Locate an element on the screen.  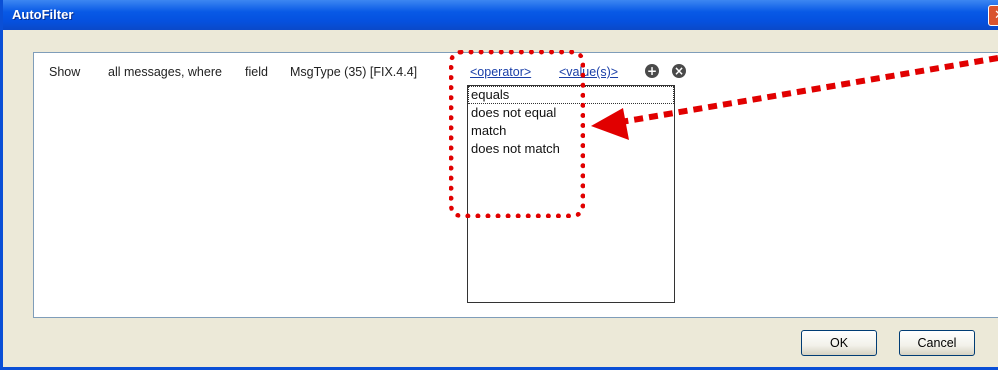
cancel-button: Cancel is located at coordinates (937, 343).